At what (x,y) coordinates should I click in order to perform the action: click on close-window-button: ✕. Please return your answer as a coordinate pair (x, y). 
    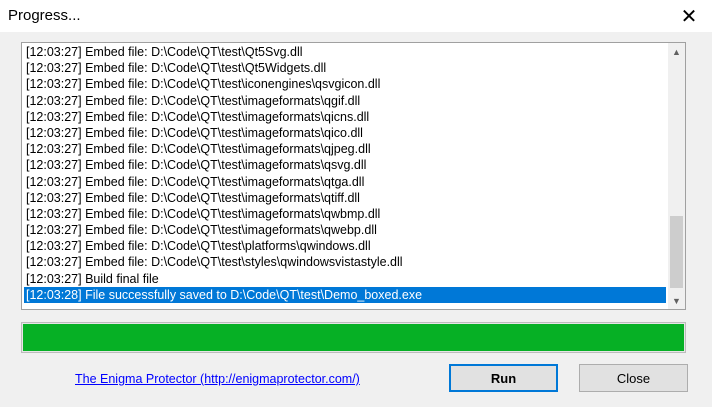
    Looking at the image, I should click on (689, 16).